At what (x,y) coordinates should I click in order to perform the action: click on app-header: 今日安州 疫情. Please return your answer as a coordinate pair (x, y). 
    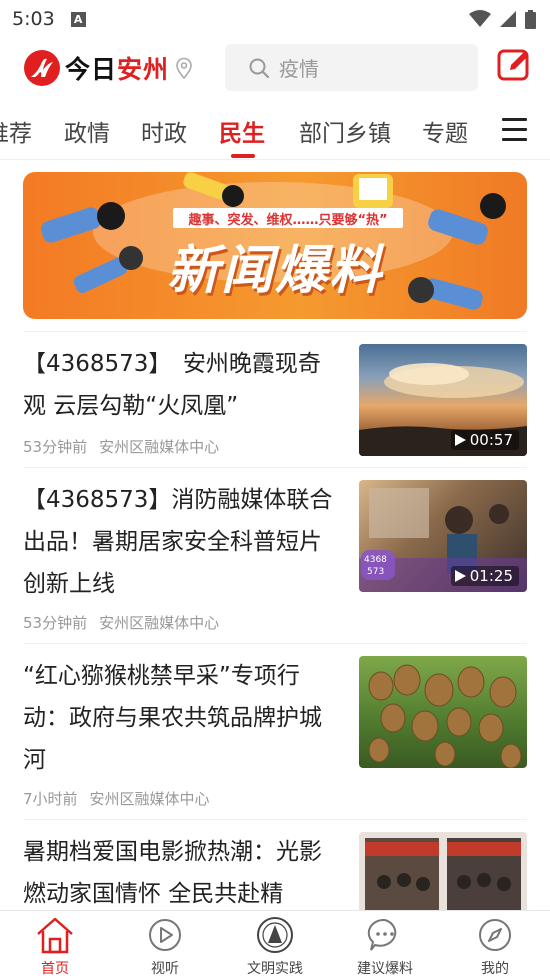
    Looking at the image, I should click on (275, 69).